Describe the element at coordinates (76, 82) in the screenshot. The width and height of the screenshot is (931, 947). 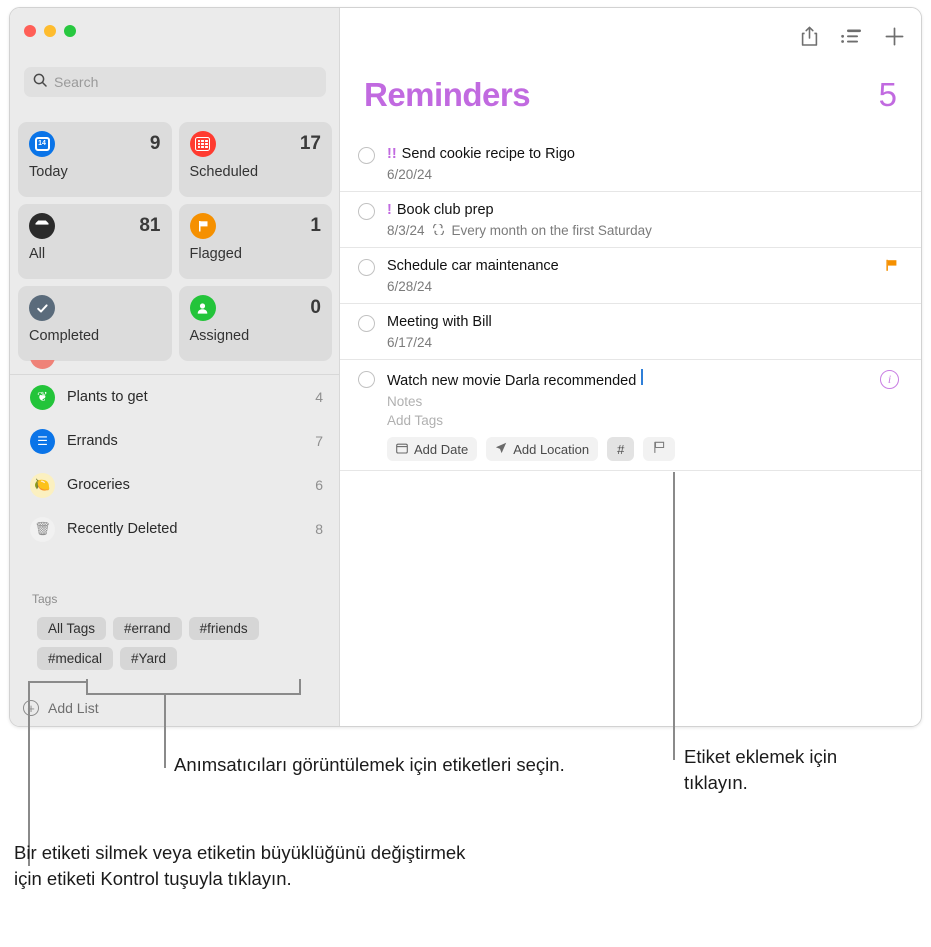
I see `search-placeholder: Search` at that location.